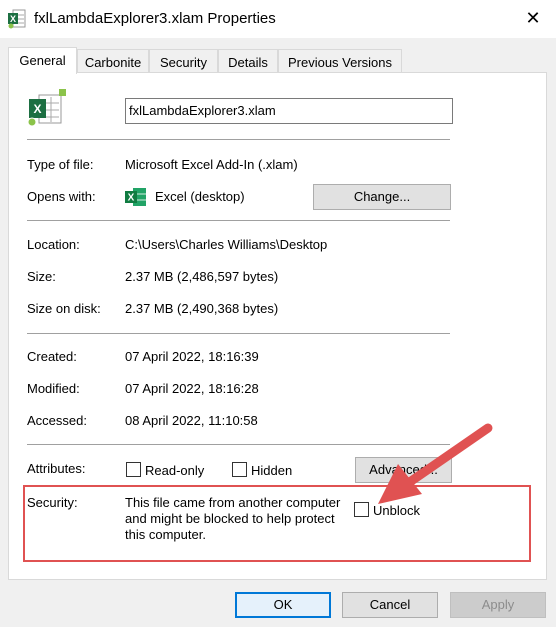  I want to click on excel-icon: X, so click(135, 197).